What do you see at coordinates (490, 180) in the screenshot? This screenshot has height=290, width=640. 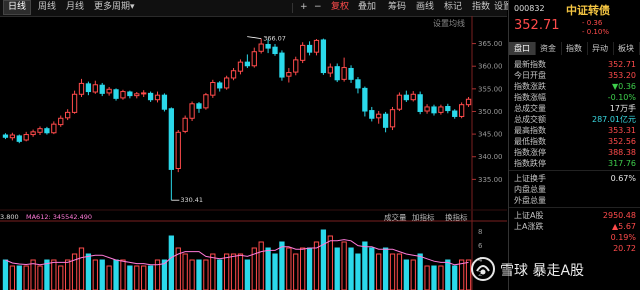 I see `price-tick-label: 335.00` at bounding box center [490, 180].